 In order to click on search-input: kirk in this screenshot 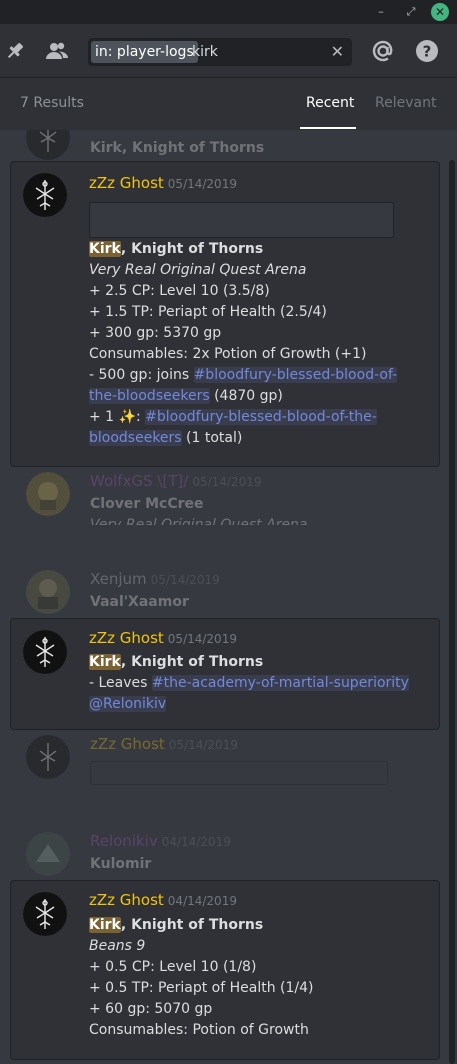, I will do `click(205, 52)`.